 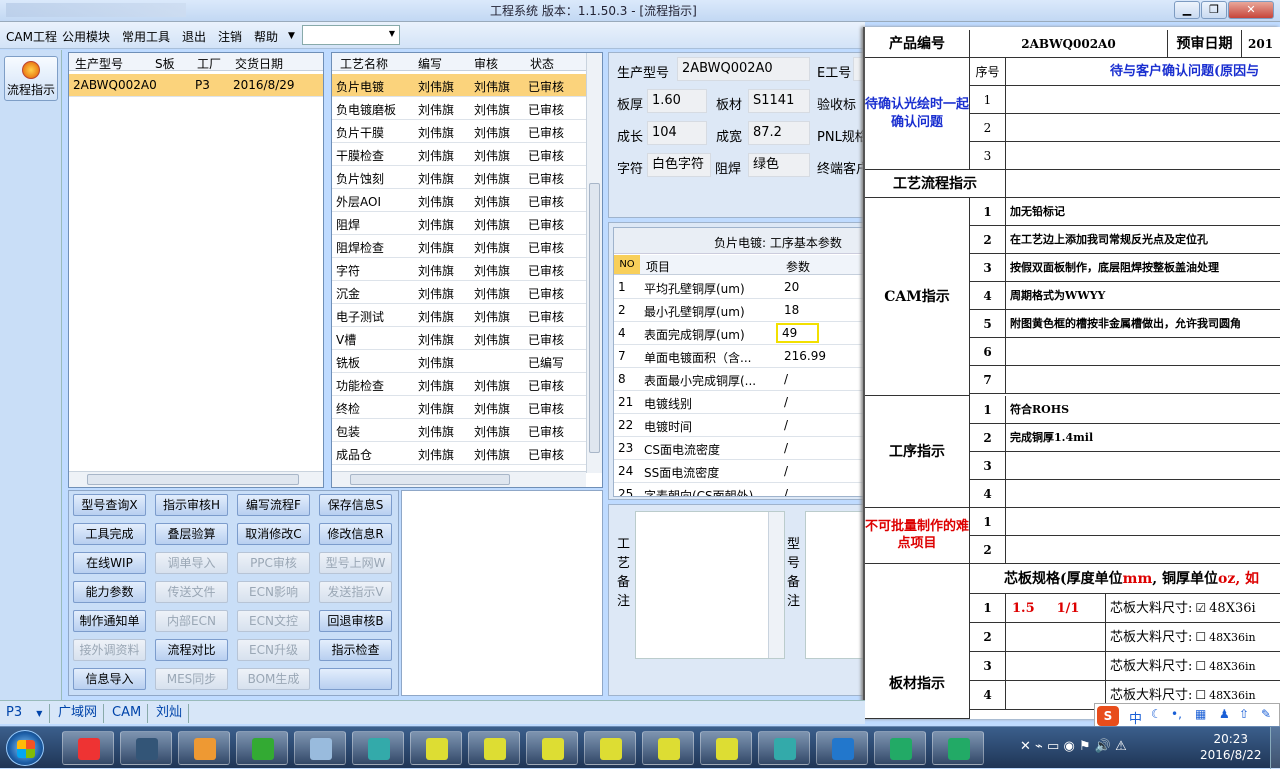 What do you see at coordinates (99, 63) in the screenshot?
I see `col-model: 生产型号` at bounding box center [99, 63].